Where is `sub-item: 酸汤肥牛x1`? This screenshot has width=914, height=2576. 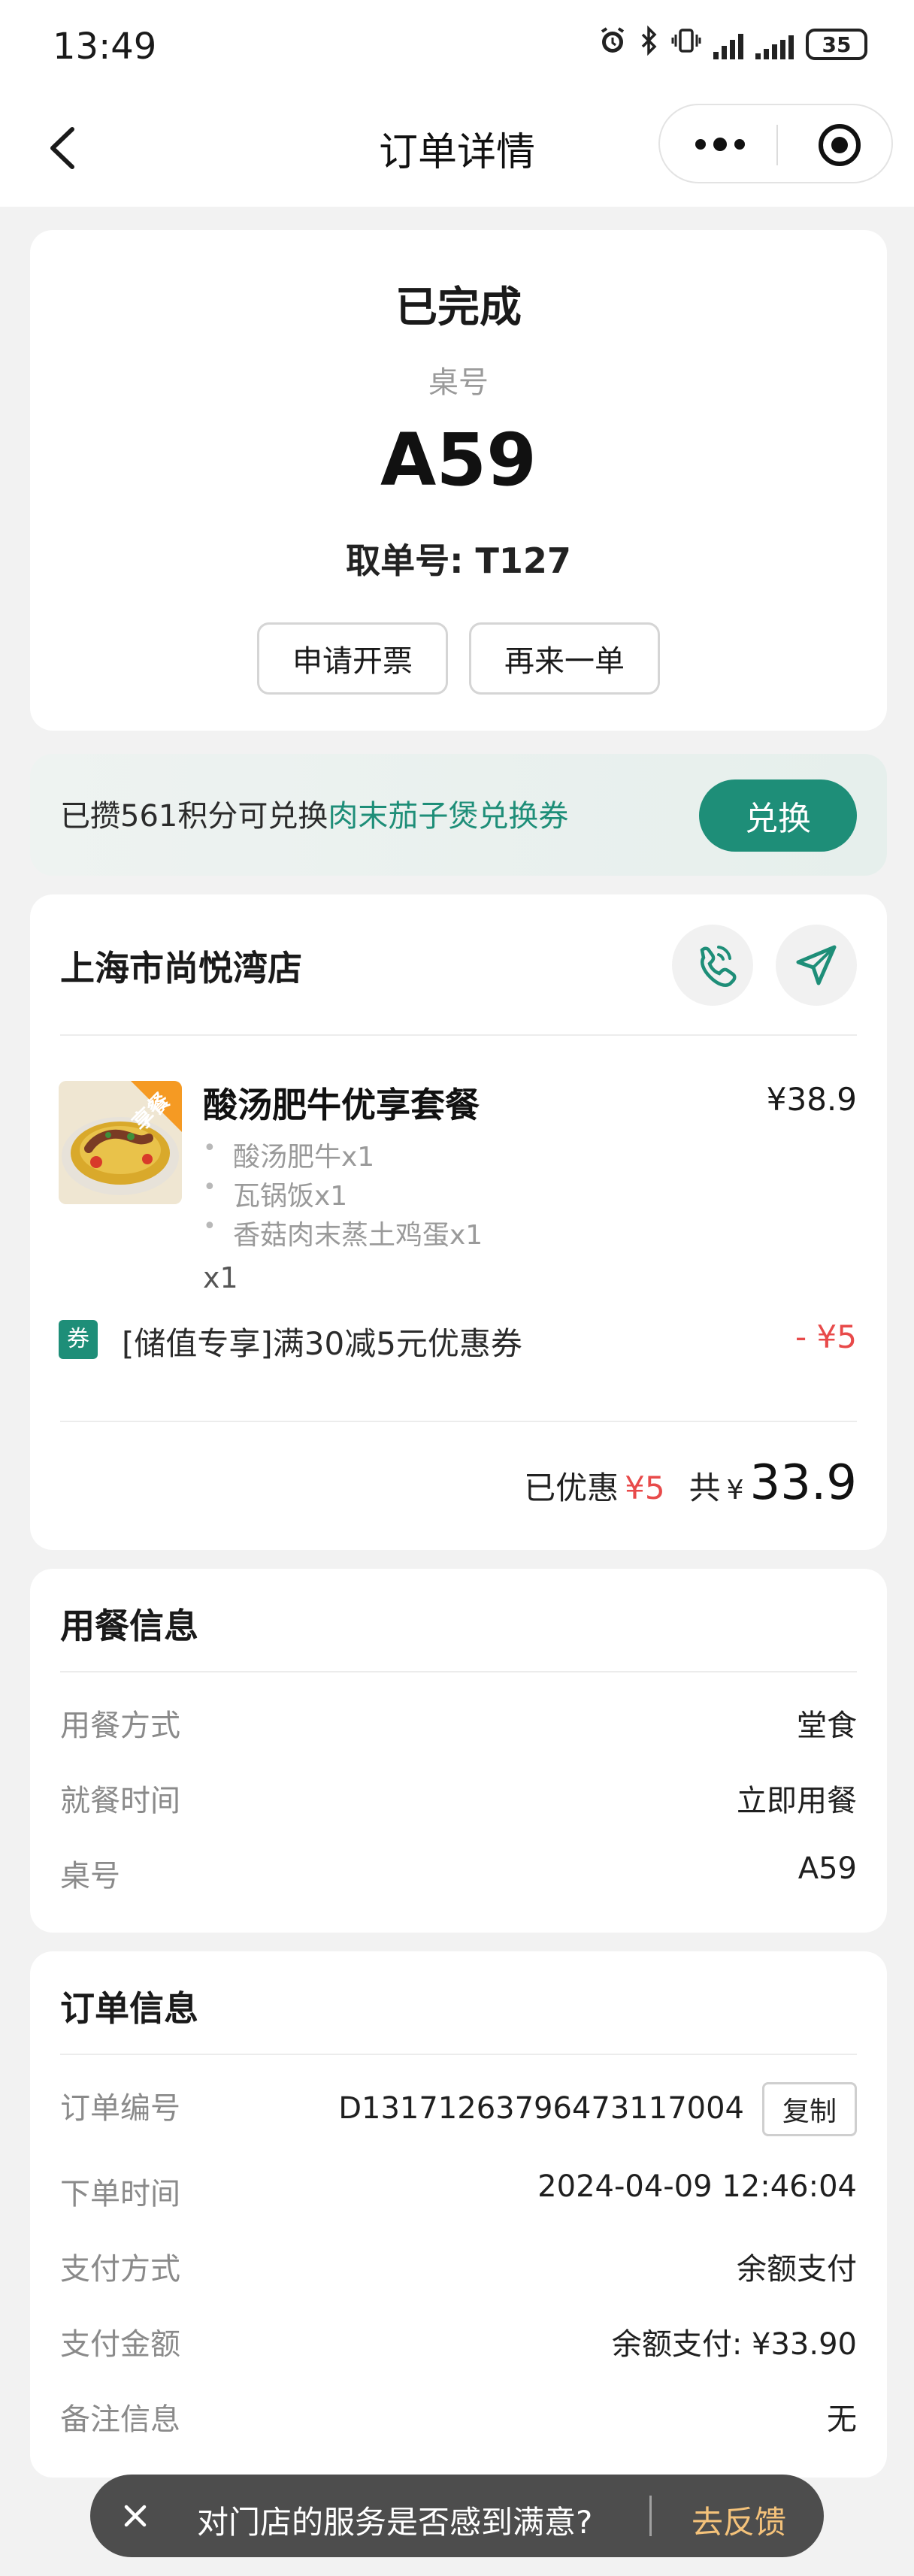 sub-item: 酸汤肥牛x1 is located at coordinates (288, 1154).